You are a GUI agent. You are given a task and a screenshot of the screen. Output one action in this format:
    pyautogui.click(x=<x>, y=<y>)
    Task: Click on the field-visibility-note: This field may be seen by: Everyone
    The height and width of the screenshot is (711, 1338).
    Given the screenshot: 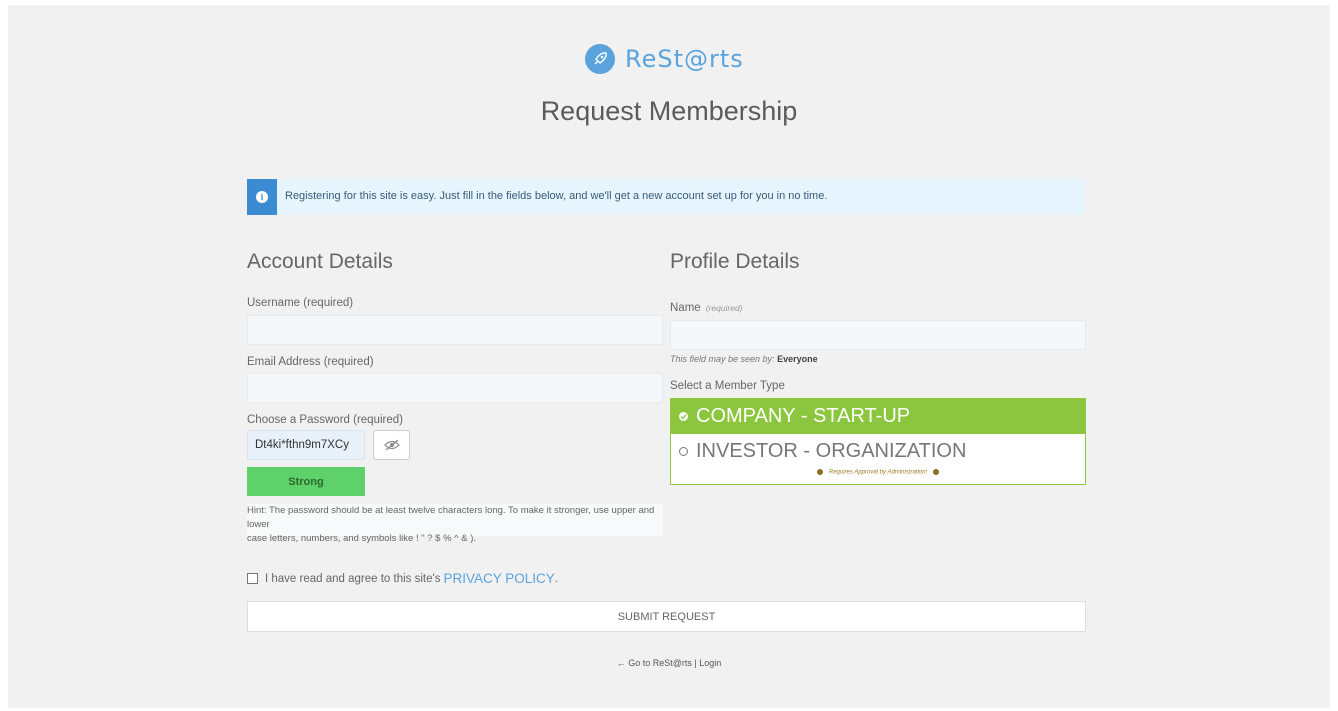 What is the action you would take?
    pyautogui.click(x=744, y=359)
    